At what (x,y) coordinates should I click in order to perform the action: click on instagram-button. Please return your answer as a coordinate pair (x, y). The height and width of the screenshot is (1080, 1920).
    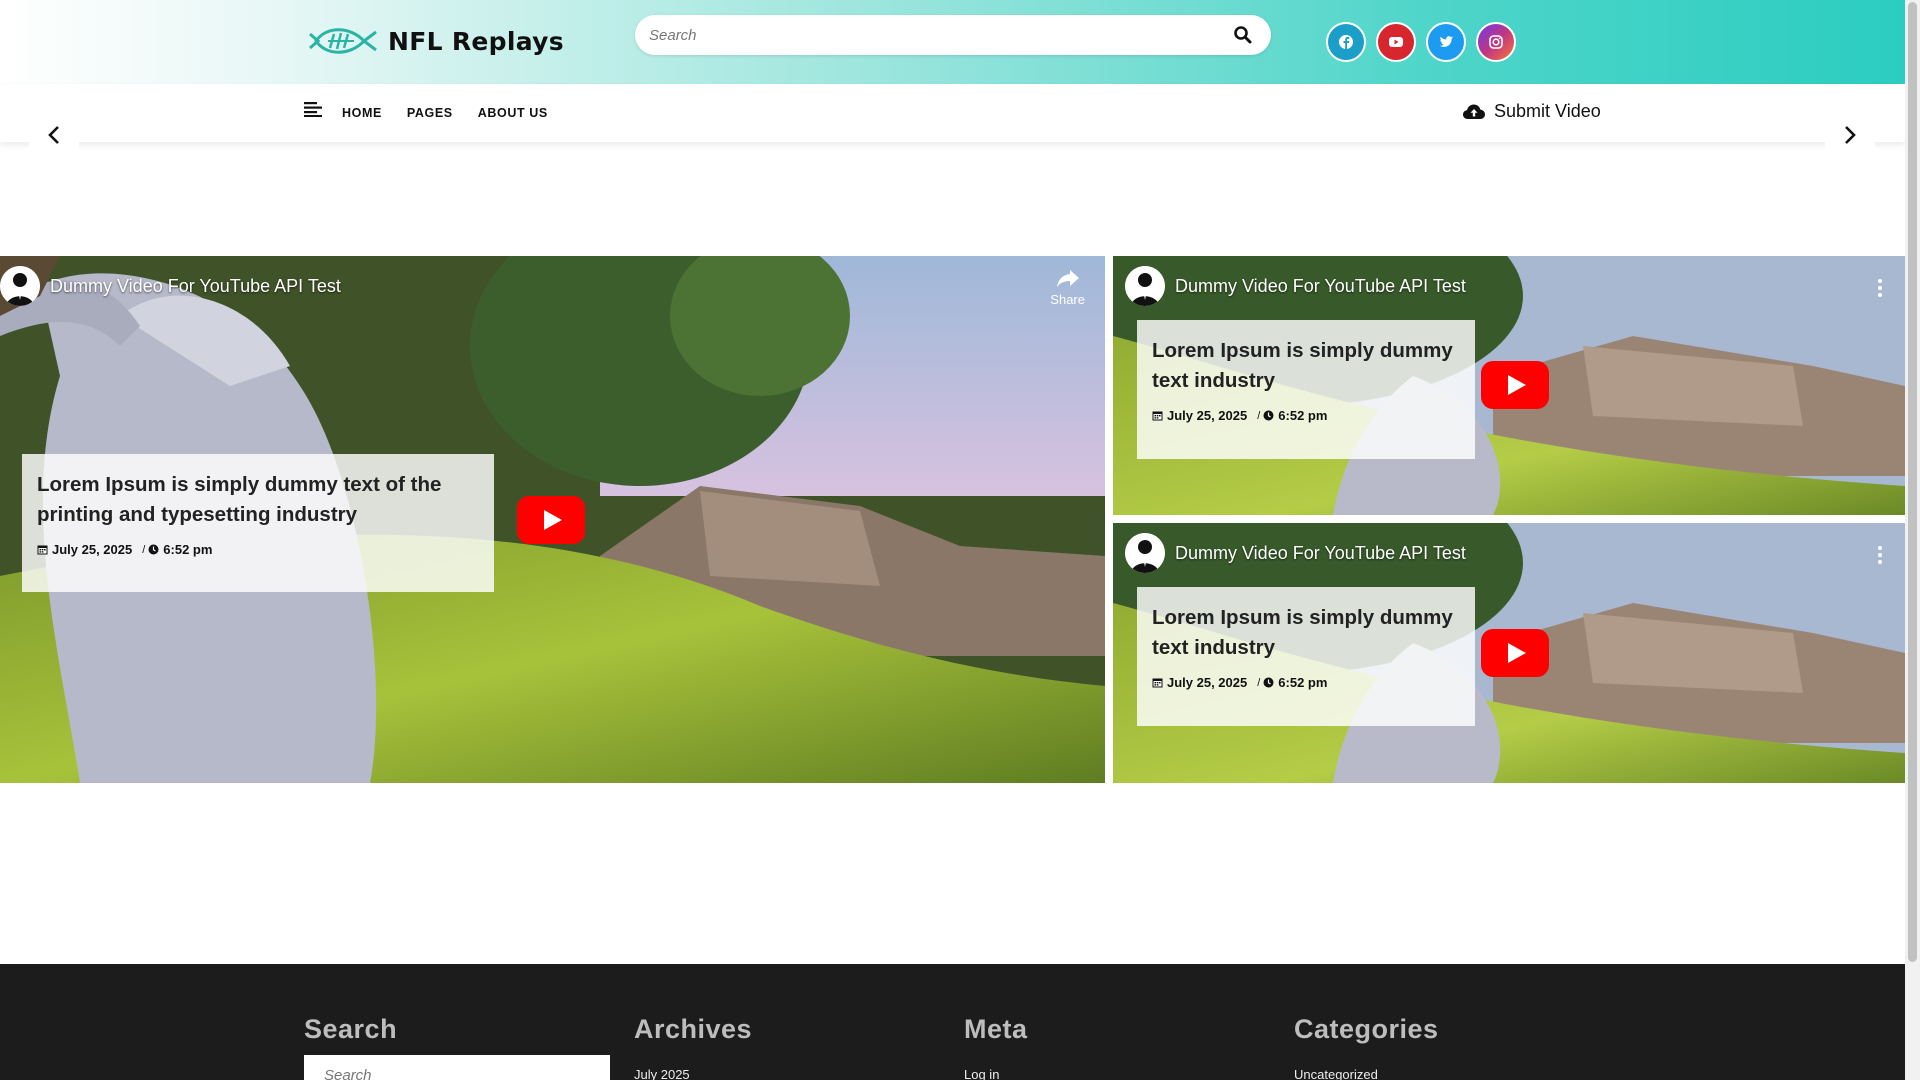
    Looking at the image, I should click on (1496, 42).